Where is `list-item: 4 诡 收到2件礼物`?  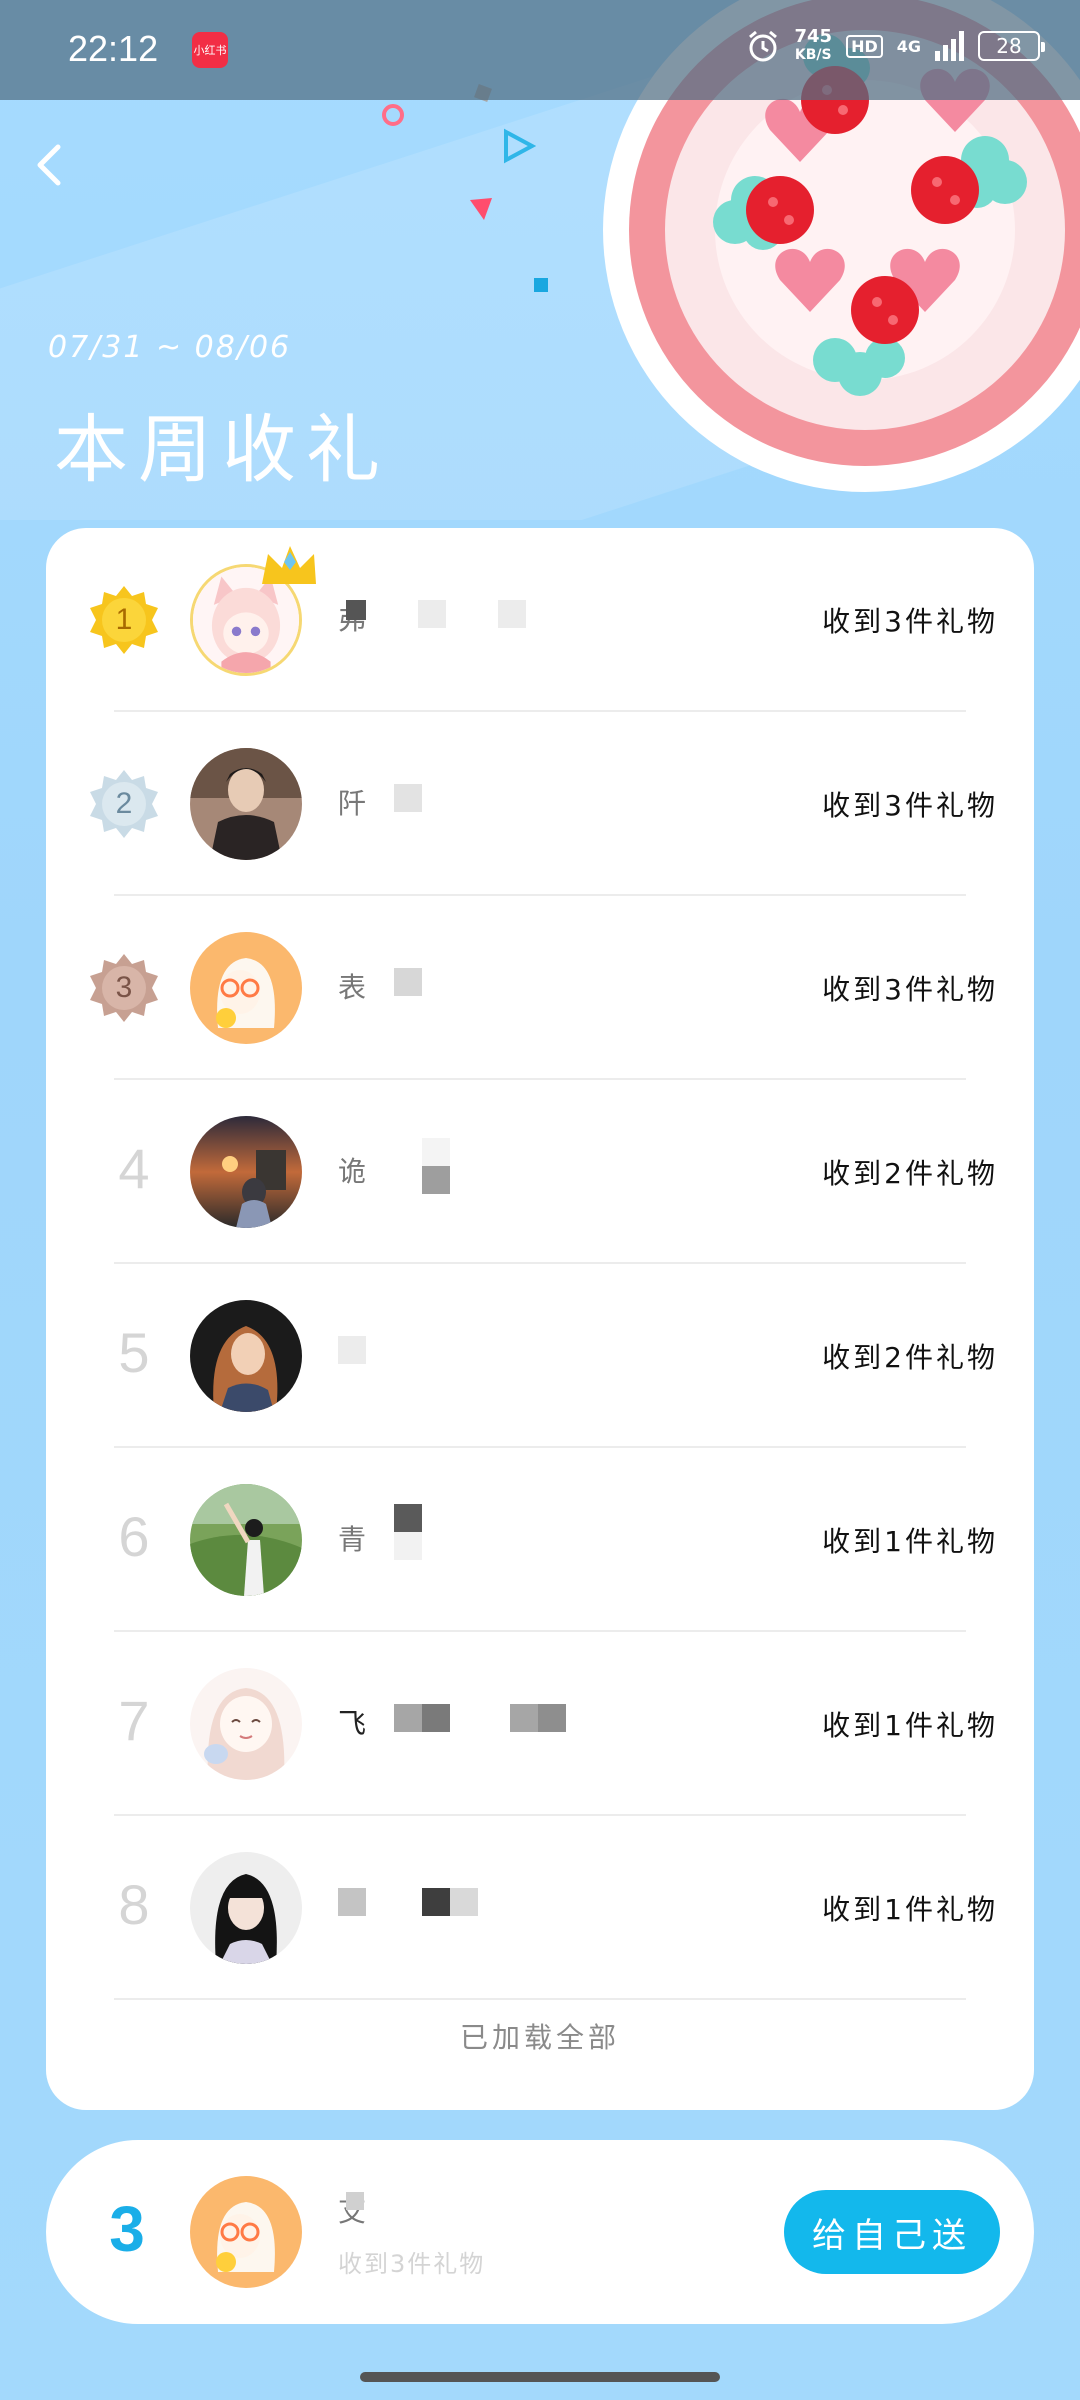
list-item: 4 诡 收到2件礼物 is located at coordinates (540, 1172).